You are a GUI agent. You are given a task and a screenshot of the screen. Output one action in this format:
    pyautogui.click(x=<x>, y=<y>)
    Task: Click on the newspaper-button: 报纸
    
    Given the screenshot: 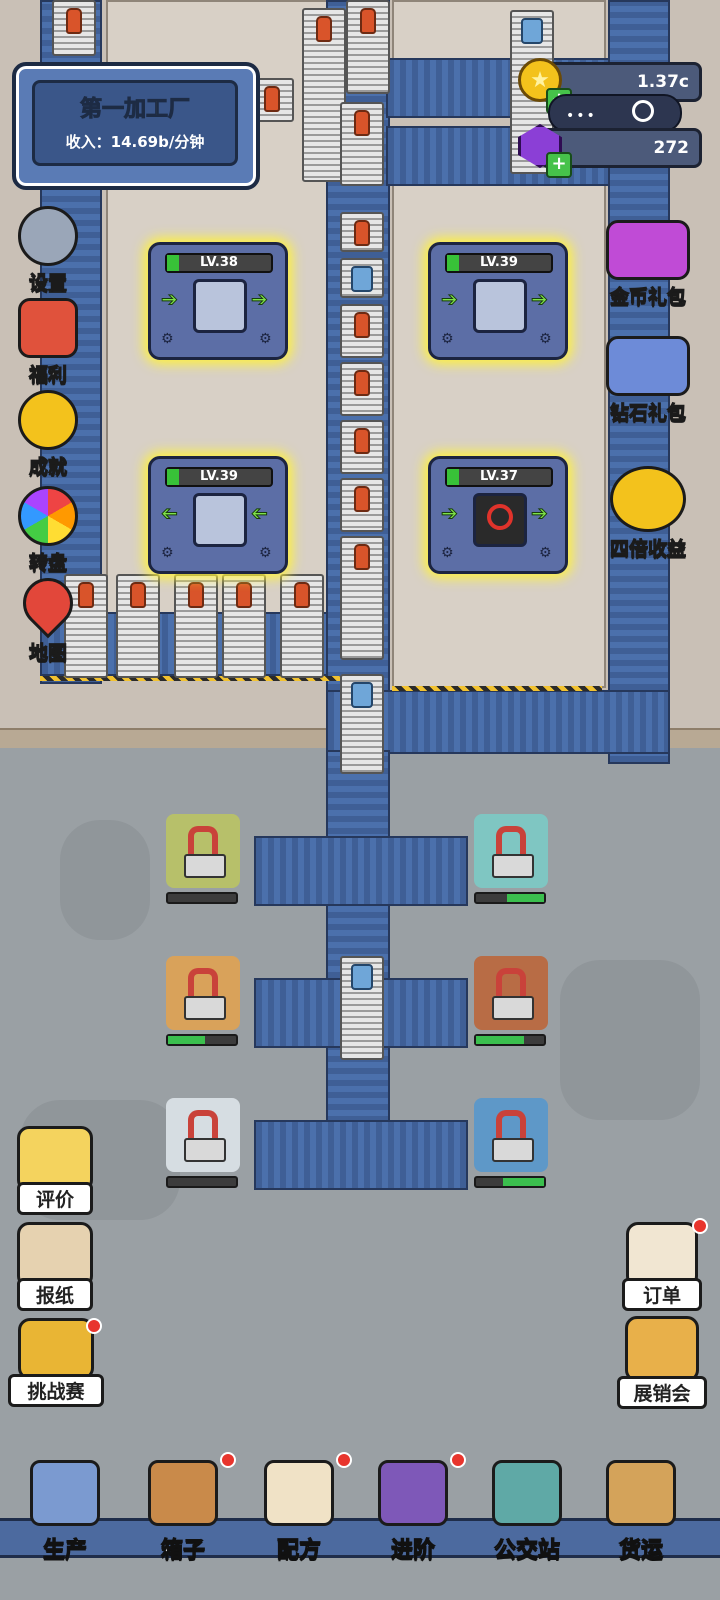 What is the action you would take?
    pyautogui.click(x=55, y=1267)
    